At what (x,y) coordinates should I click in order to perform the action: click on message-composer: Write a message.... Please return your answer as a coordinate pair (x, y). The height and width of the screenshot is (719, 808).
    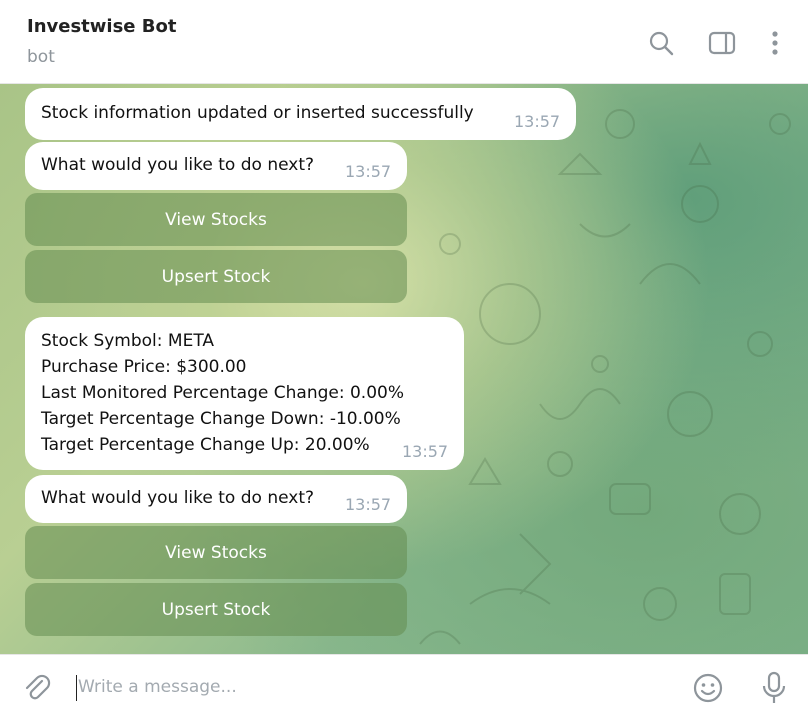
    Looking at the image, I should click on (404, 686).